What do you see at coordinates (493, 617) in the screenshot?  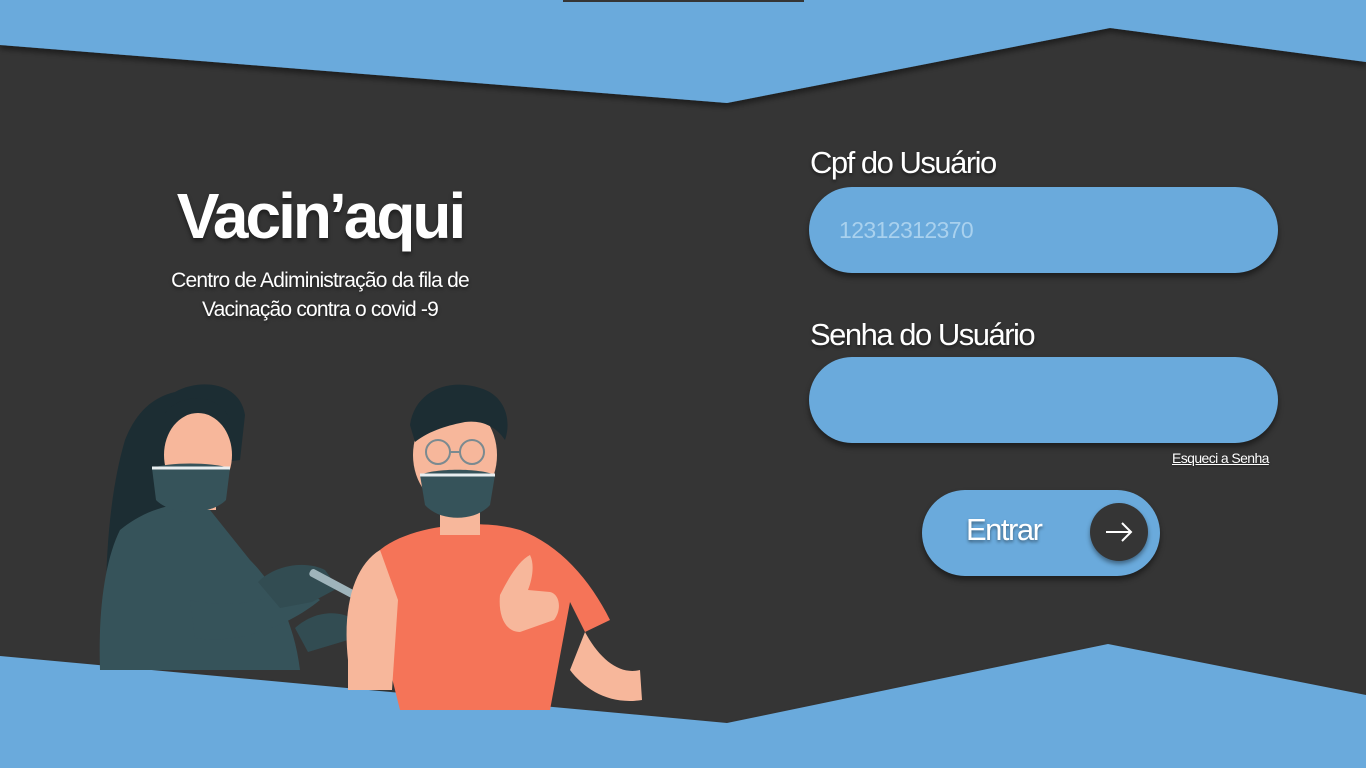 I see `patient-shirt` at bounding box center [493, 617].